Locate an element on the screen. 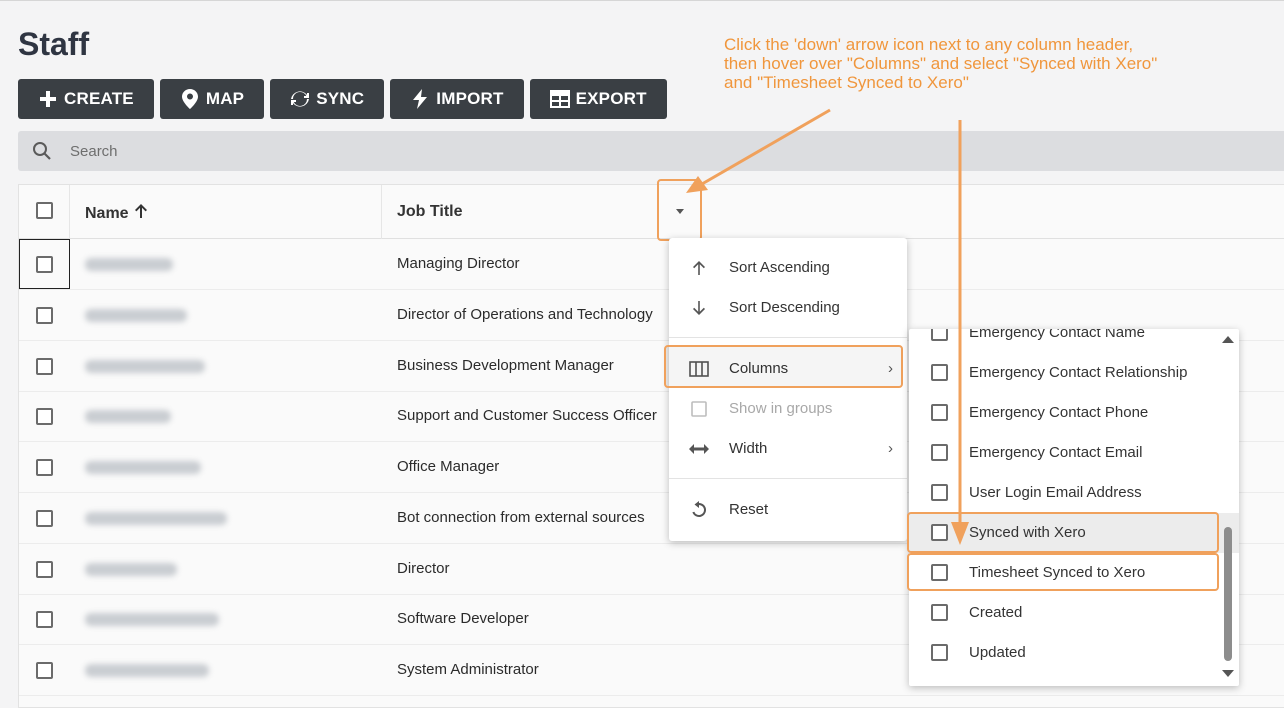  submenu-item-label: Emergency Contact Phone is located at coordinates (1059, 412).